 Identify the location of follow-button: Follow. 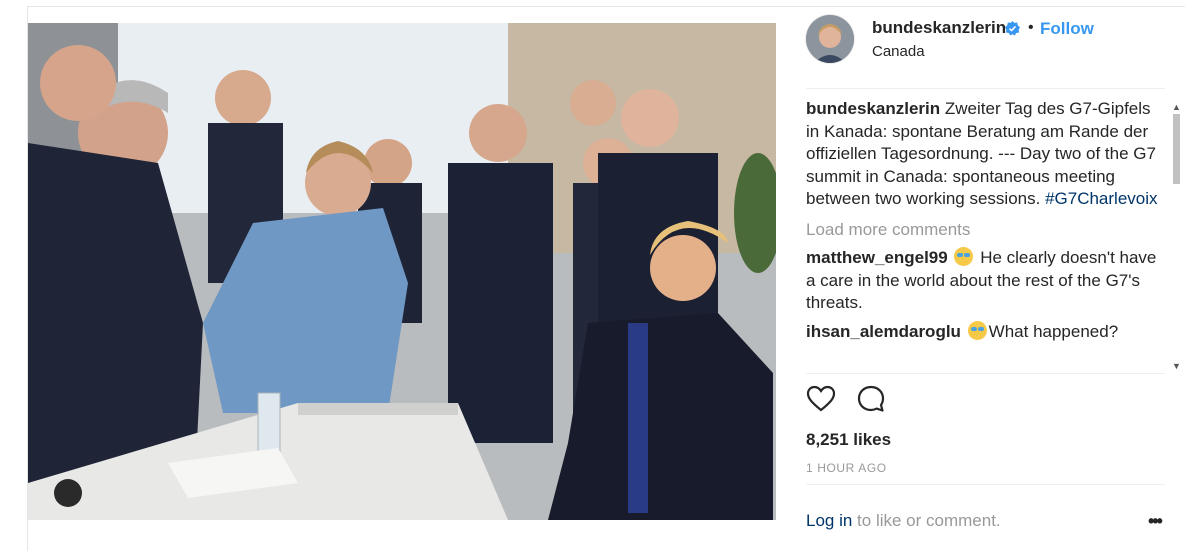
(1067, 29).